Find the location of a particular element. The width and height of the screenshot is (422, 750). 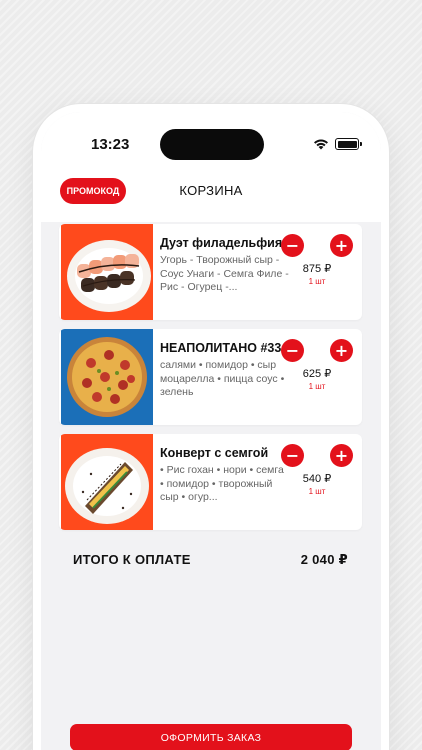

status-time: 13:23 is located at coordinates (110, 144).